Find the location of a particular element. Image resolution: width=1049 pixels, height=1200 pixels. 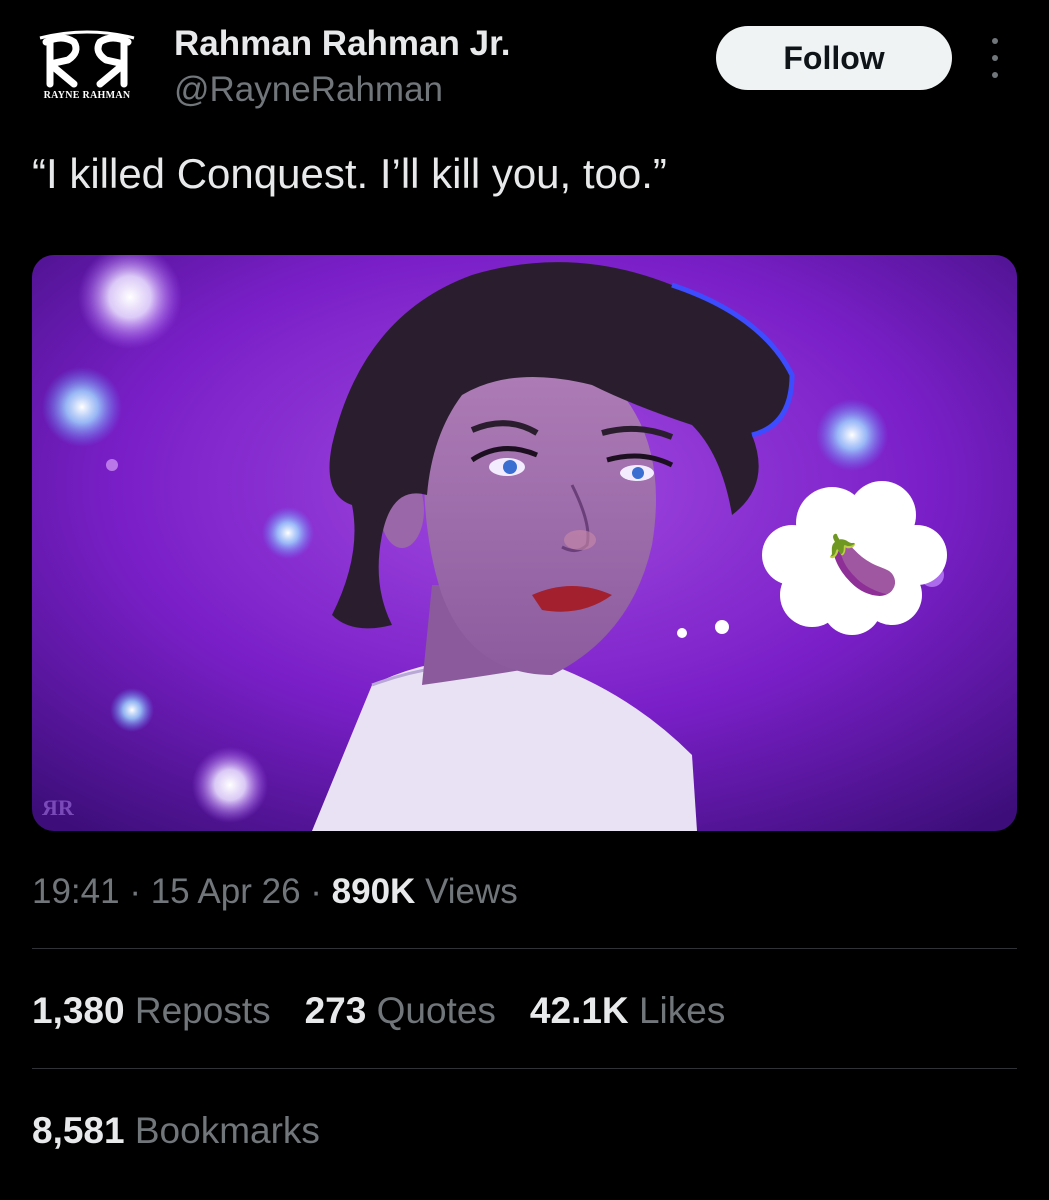

author-handle: @RayneRahman is located at coordinates (308, 90).